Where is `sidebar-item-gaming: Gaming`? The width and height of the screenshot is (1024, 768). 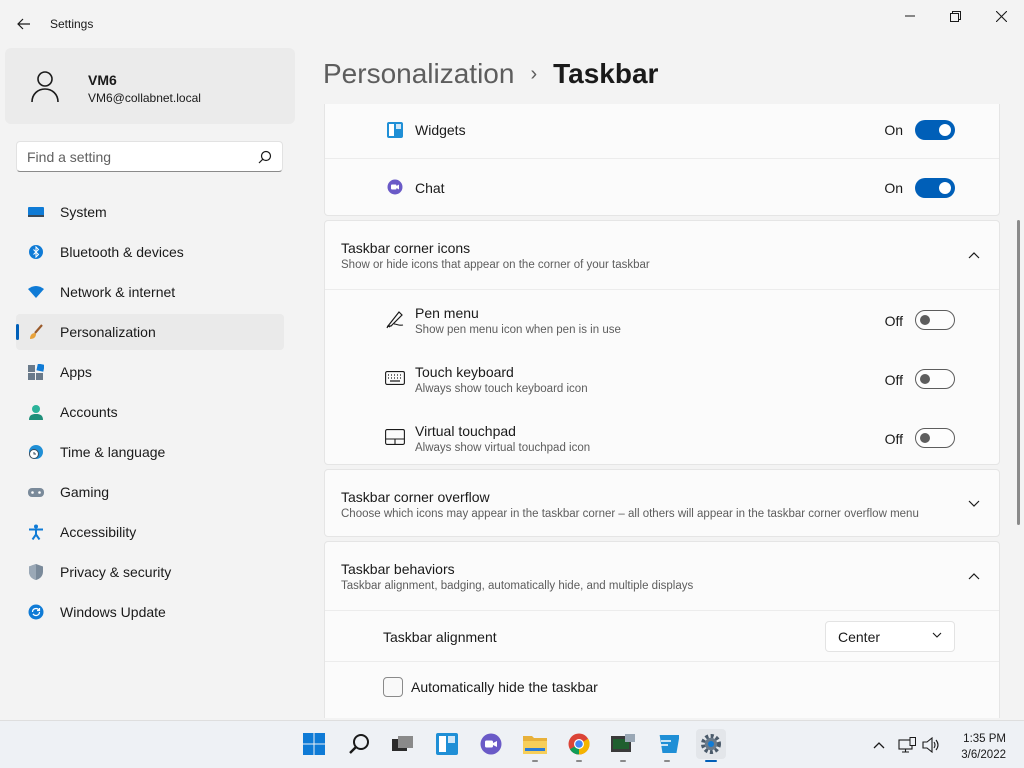
sidebar-item-gaming: Gaming is located at coordinates (150, 492).